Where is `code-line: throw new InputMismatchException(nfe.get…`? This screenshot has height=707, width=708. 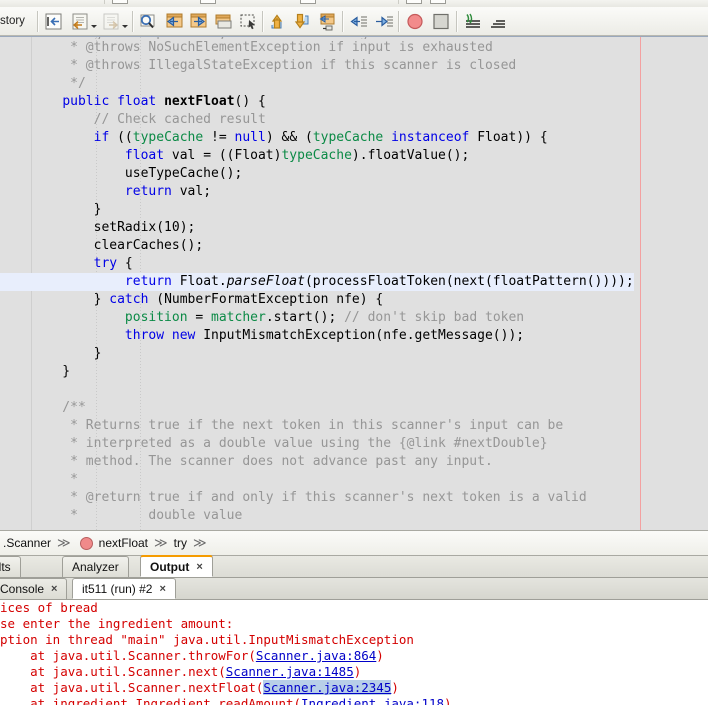 code-line: throw new InputMismatchException(nfe.get… is located at coordinates (317, 336).